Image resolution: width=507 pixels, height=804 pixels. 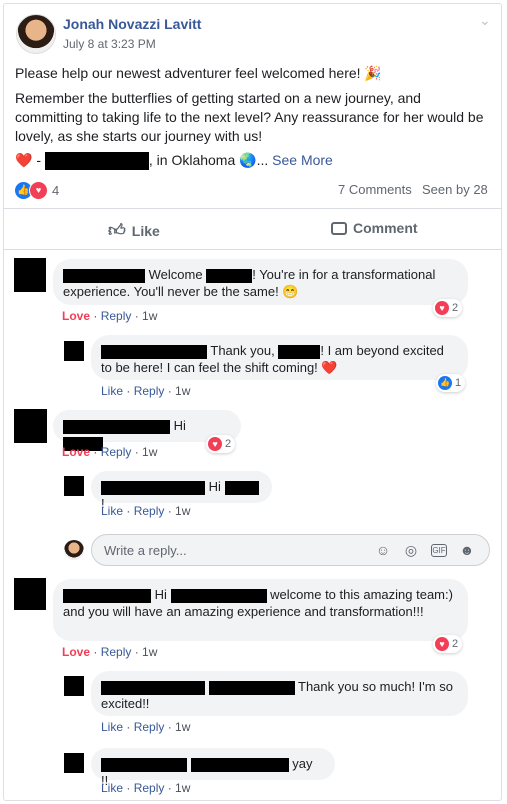 What do you see at coordinates (117, 230) in the screenshot?
I see `like-thumb-icon: 👍︎` at bounding box center [117, 230].